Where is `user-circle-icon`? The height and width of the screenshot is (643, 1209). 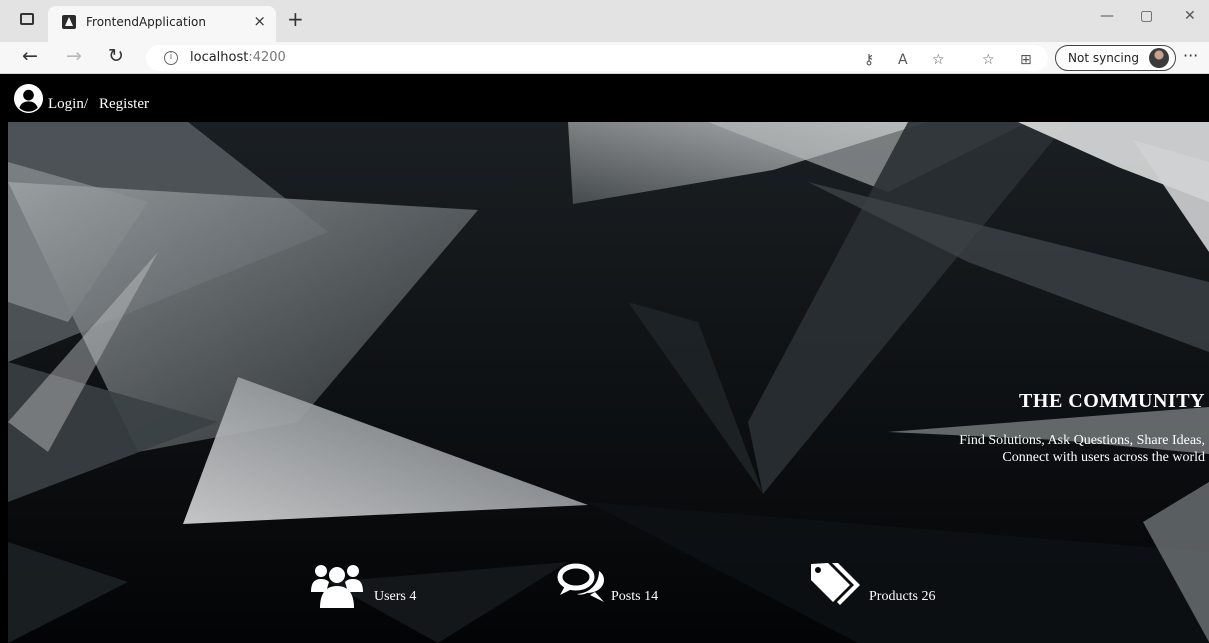 user-circle-icon is located at coordinates (28, 98).